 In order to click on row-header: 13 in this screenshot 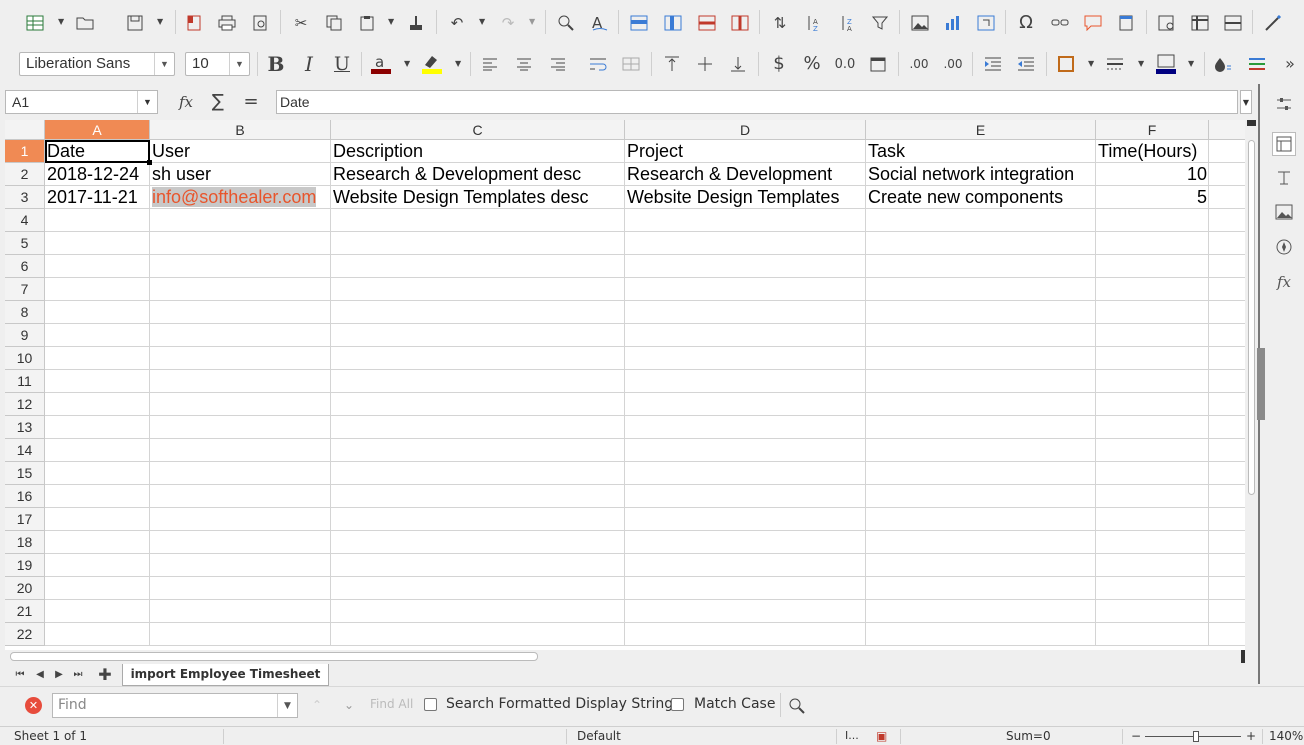, I will do `click(25, 427)`.